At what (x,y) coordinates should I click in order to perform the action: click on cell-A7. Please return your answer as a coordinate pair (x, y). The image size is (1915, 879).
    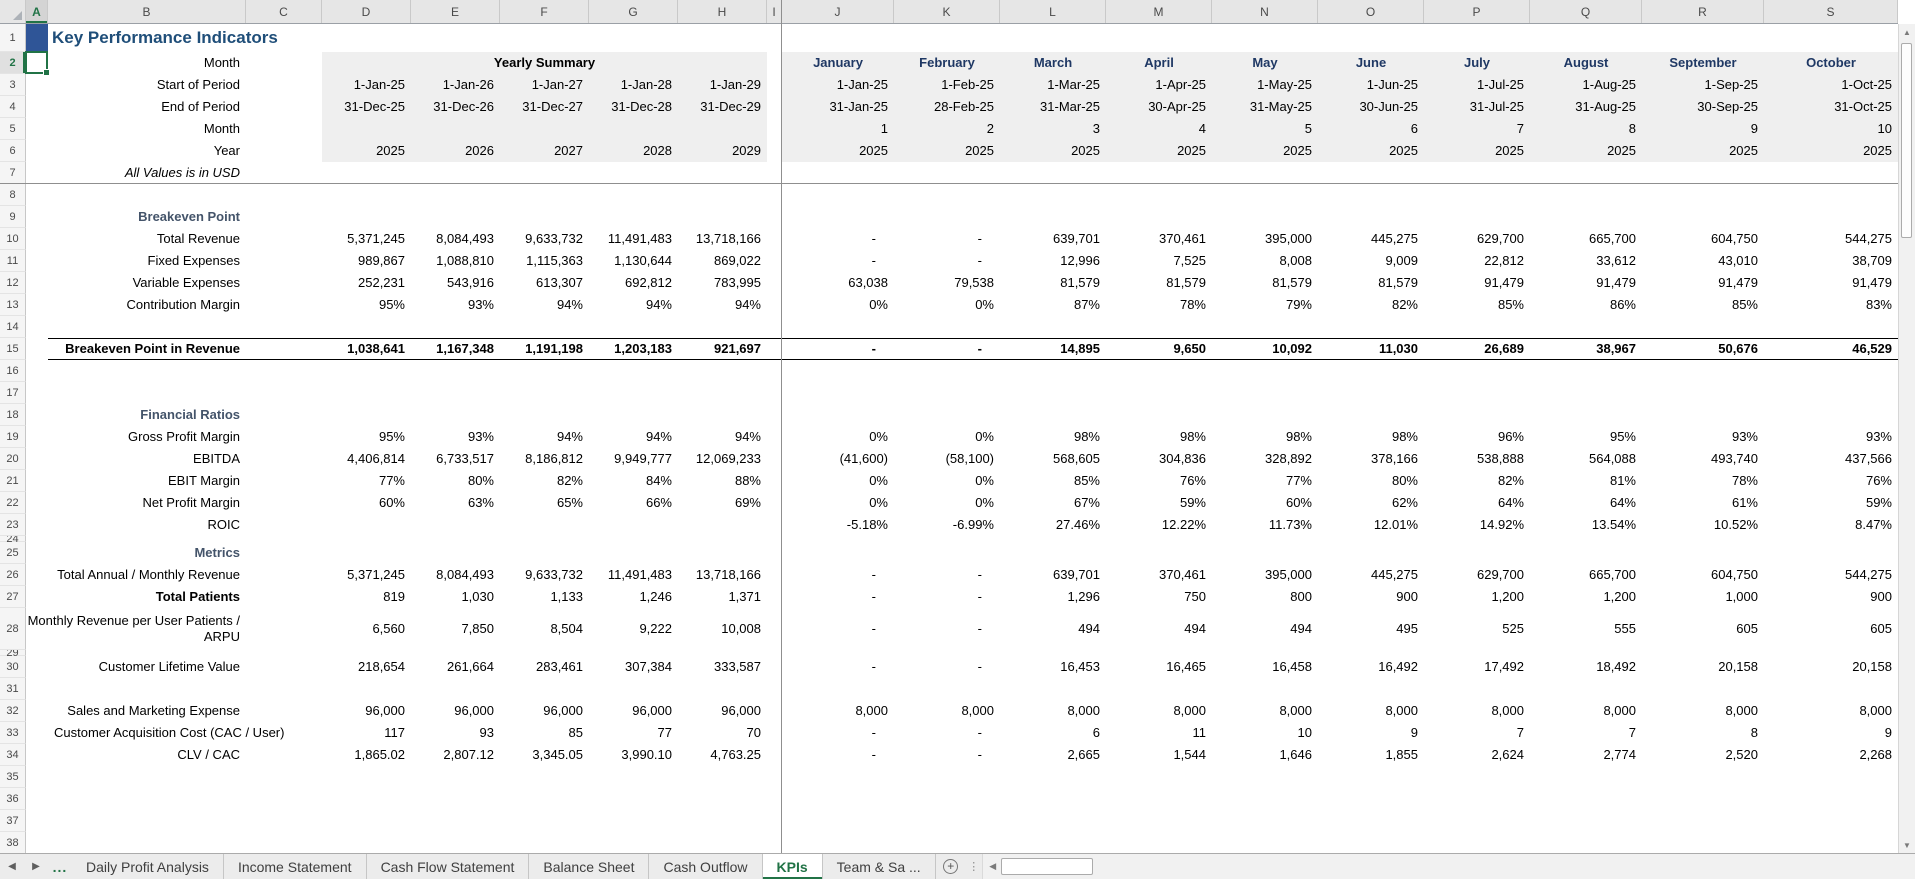
    Looking at the image, I should click on (37, 173).